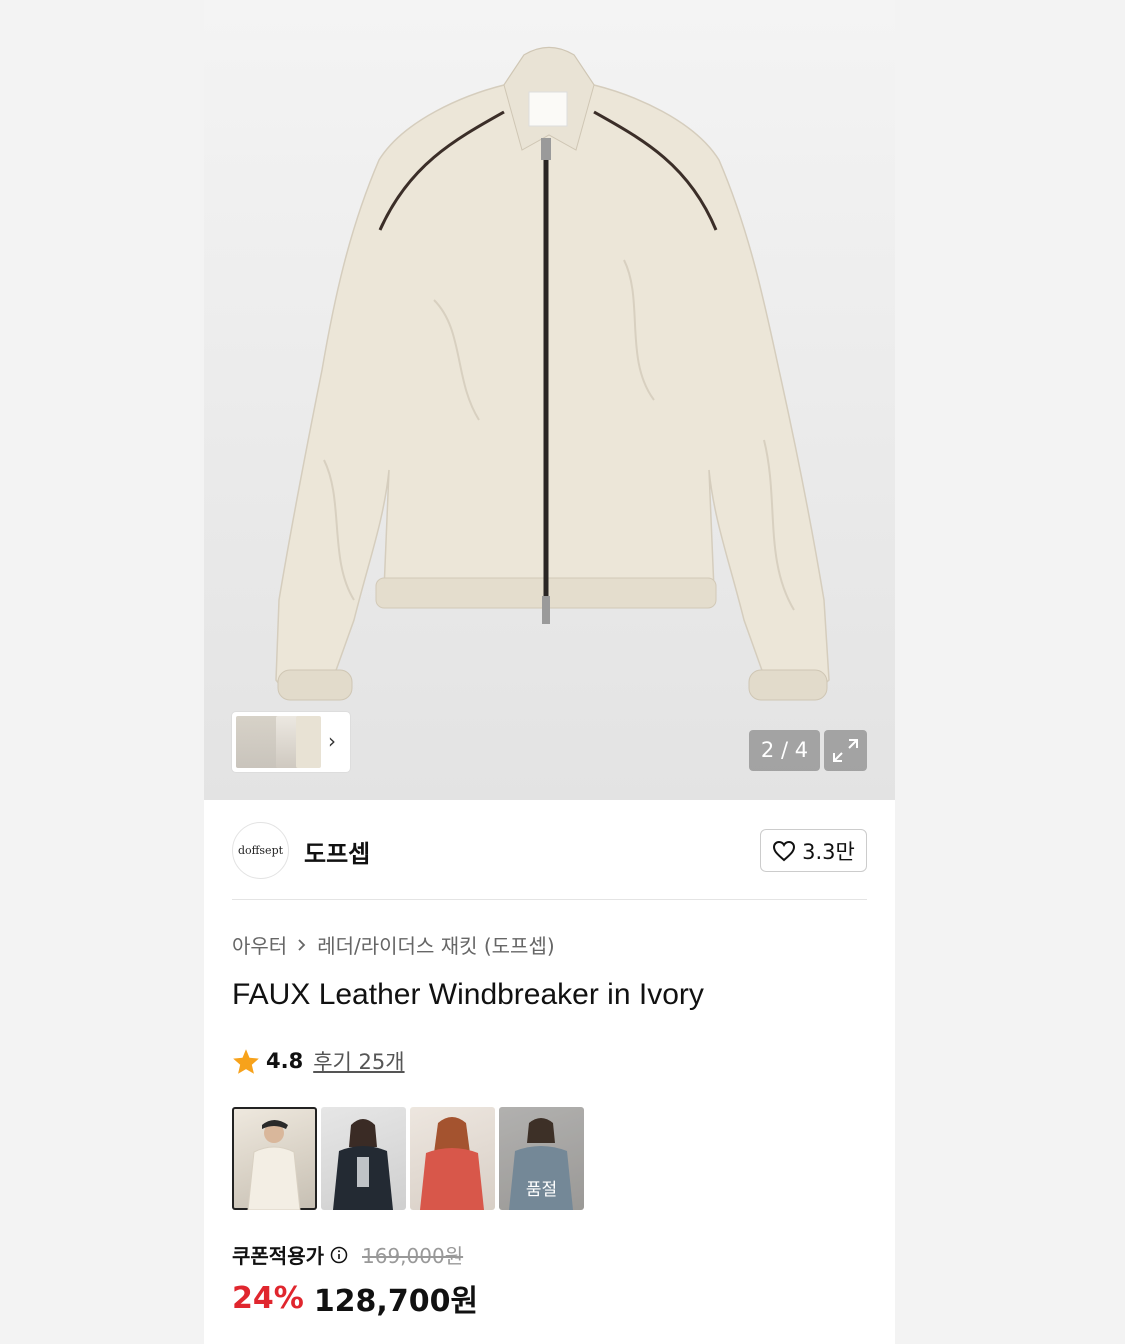 This screenshot has width=1125, height=1344. I want to click on brand-logo: doffsept, so click(260, 850).